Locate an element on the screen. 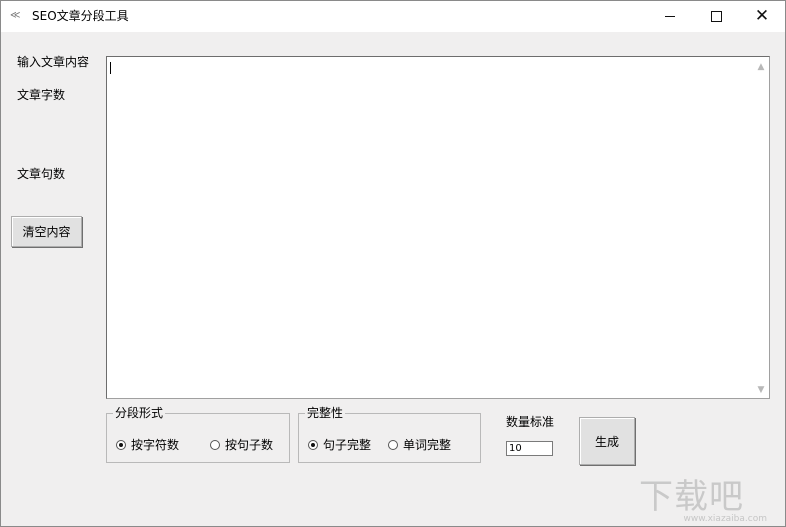  window-title: SEO文章分段工具 is located at coordinates (80, 16).